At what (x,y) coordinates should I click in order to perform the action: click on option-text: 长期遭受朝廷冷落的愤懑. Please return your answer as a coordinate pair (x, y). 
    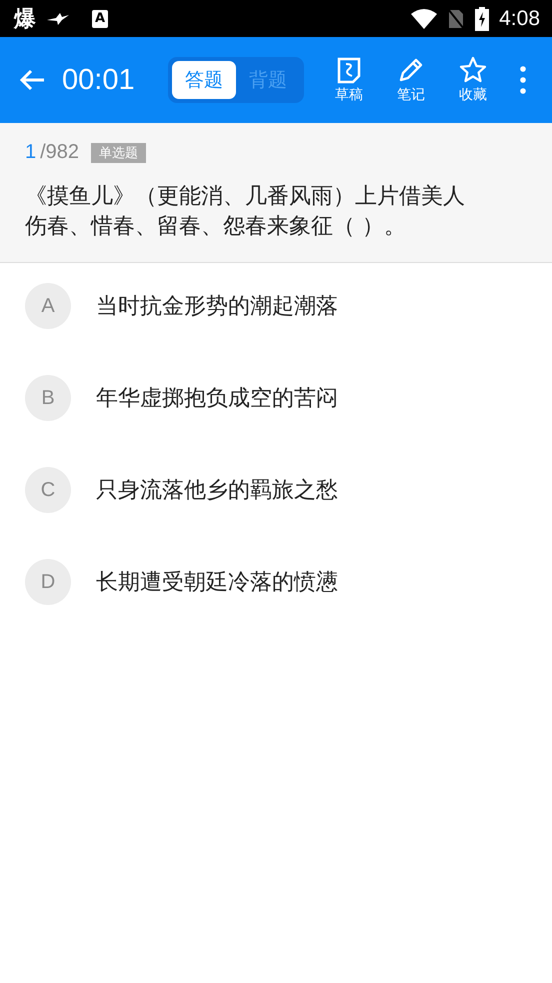
    Looking at the image, I should click on (217, 582).